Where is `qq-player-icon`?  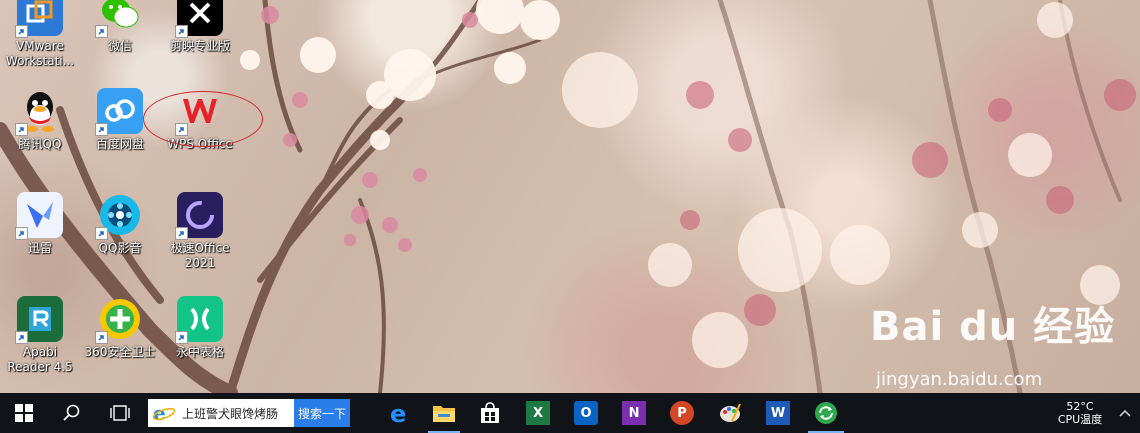 qq-player-icon is located at coordinates (119, 216).